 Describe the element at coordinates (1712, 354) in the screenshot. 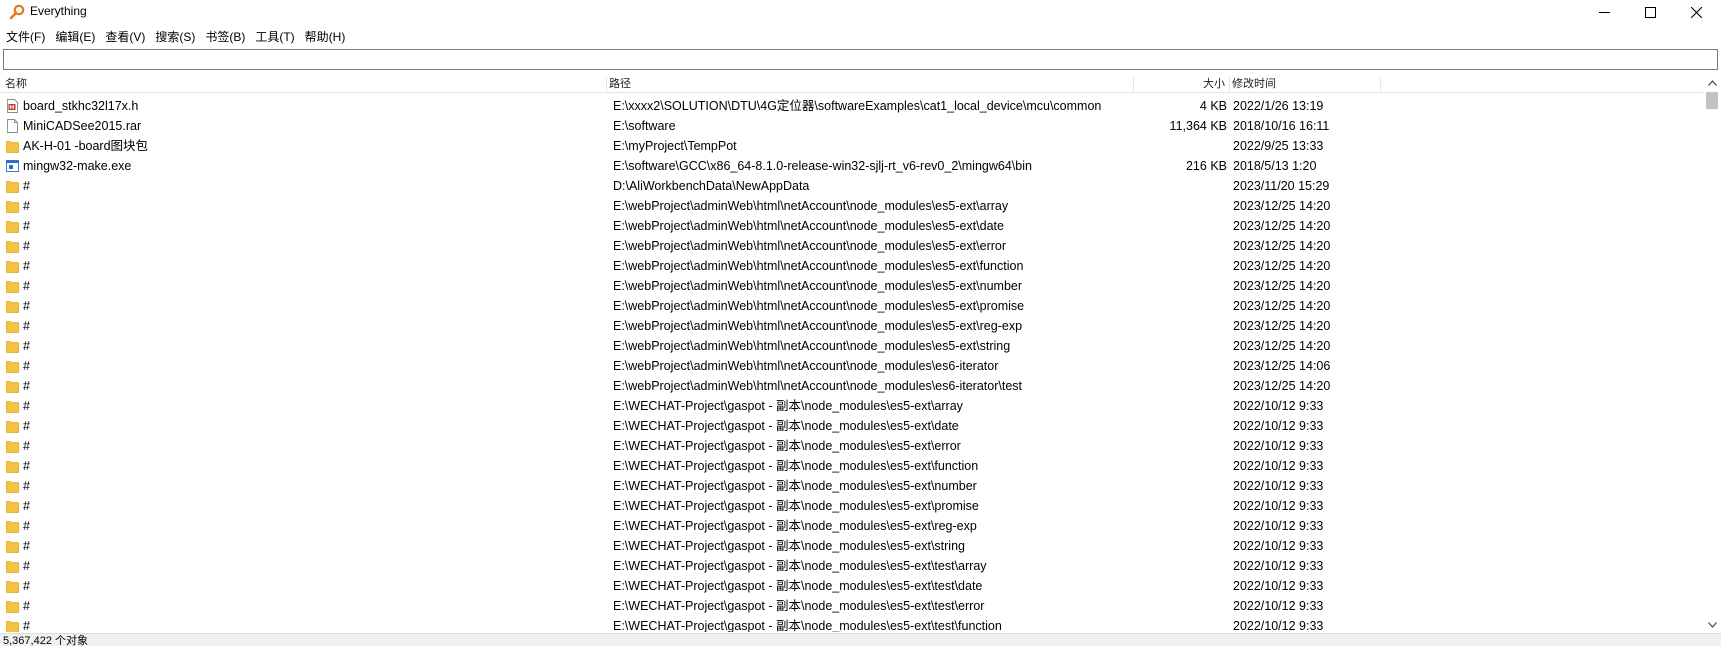

I see `vertical-scrollbar` at that location.